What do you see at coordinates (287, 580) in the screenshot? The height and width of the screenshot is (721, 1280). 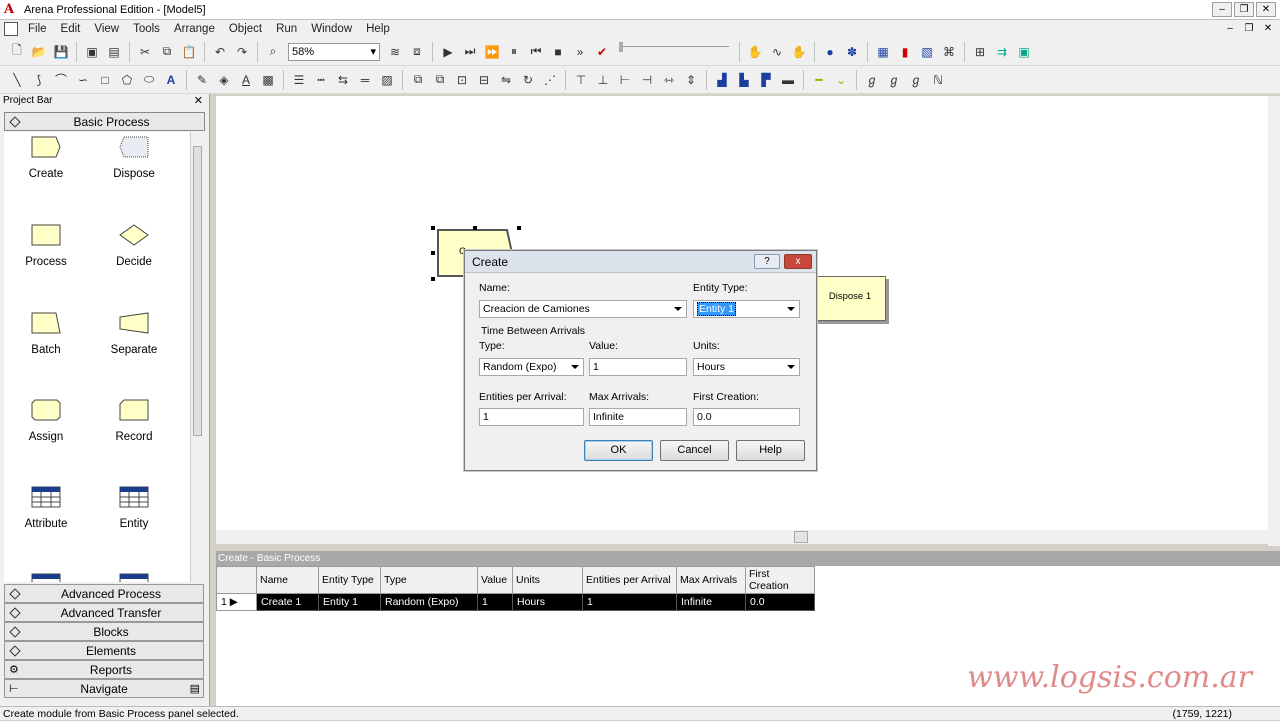 I see `column-header-name: Name` at bounding box center [287, 580].